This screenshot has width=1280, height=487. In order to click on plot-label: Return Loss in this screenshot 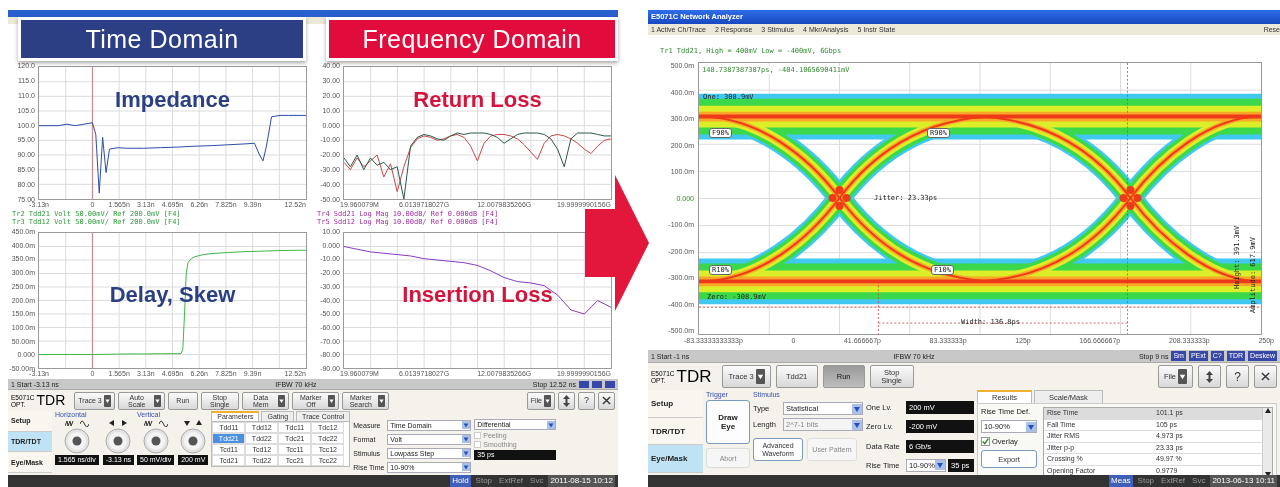, I will do `click(477, 100)`.